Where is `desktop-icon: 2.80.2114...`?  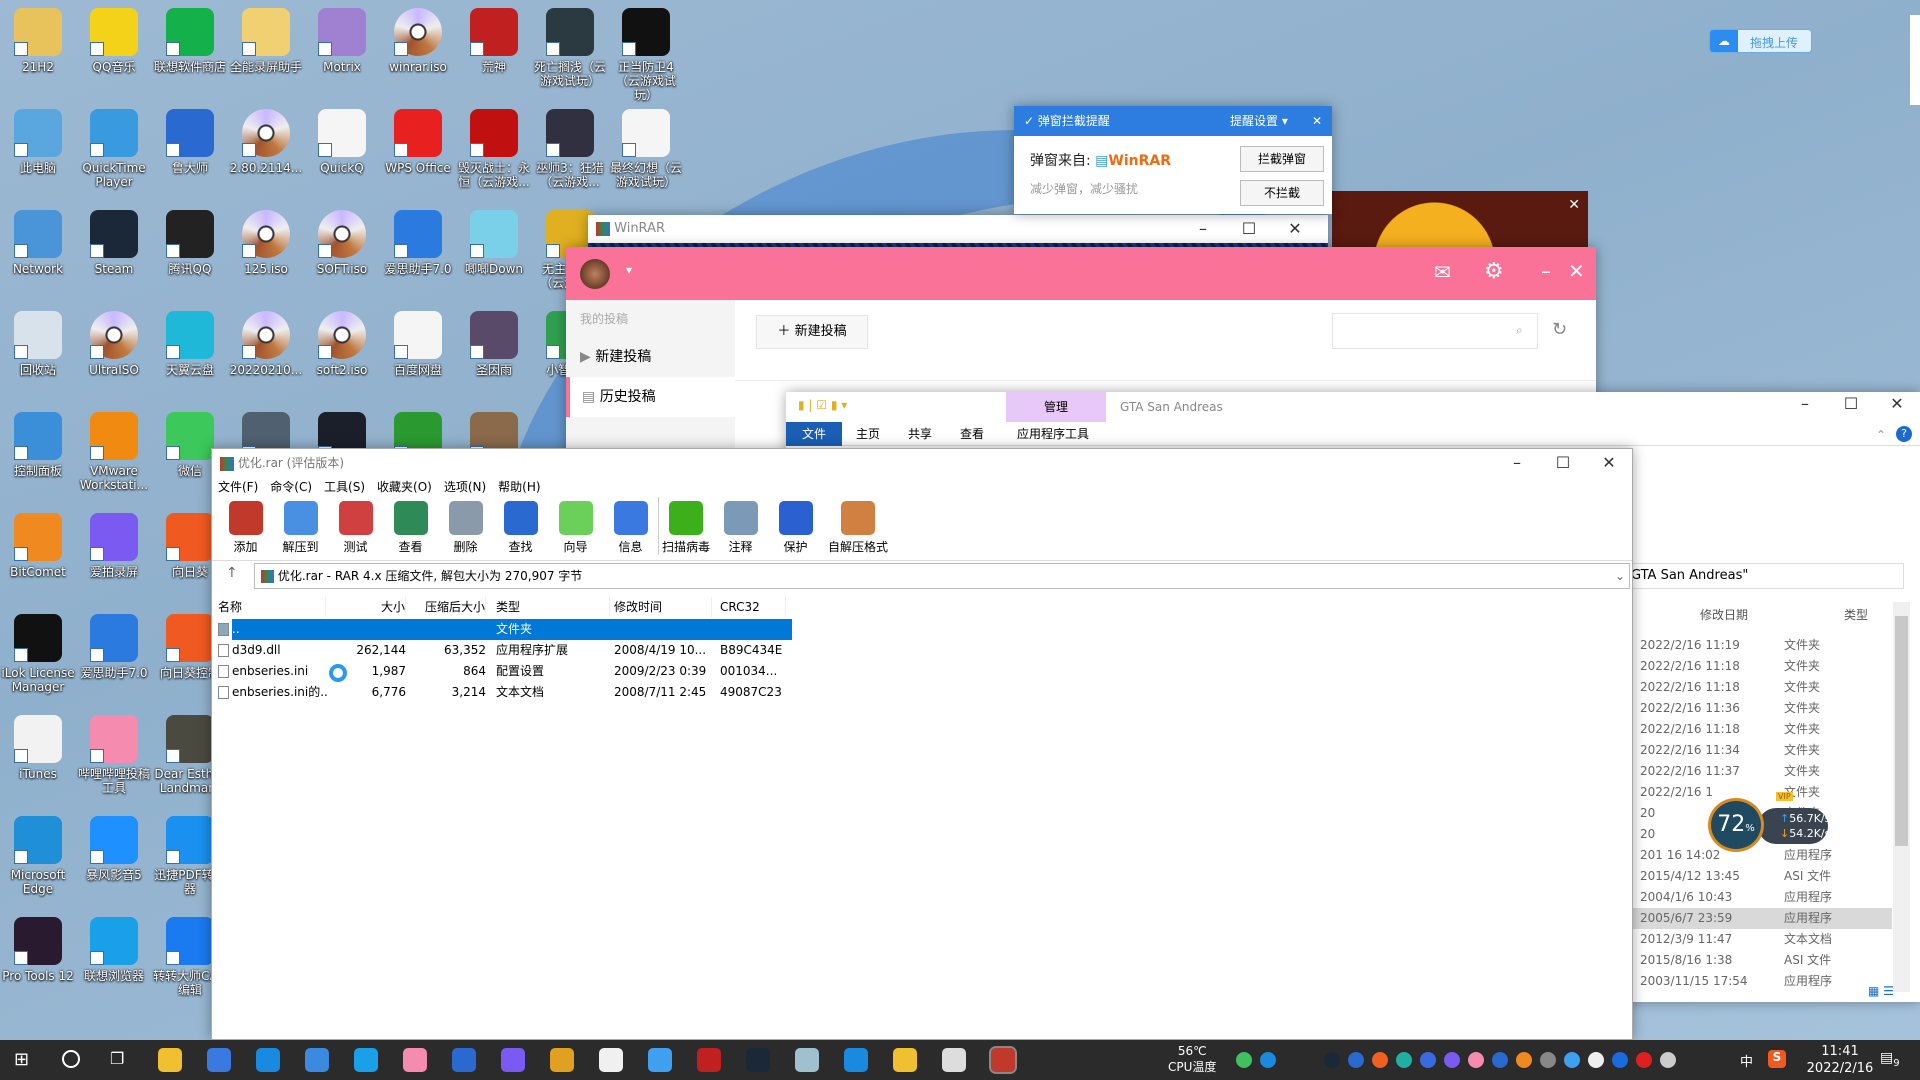 desktop-icon: 2.80.2114... is located at coordinates (266, 142).